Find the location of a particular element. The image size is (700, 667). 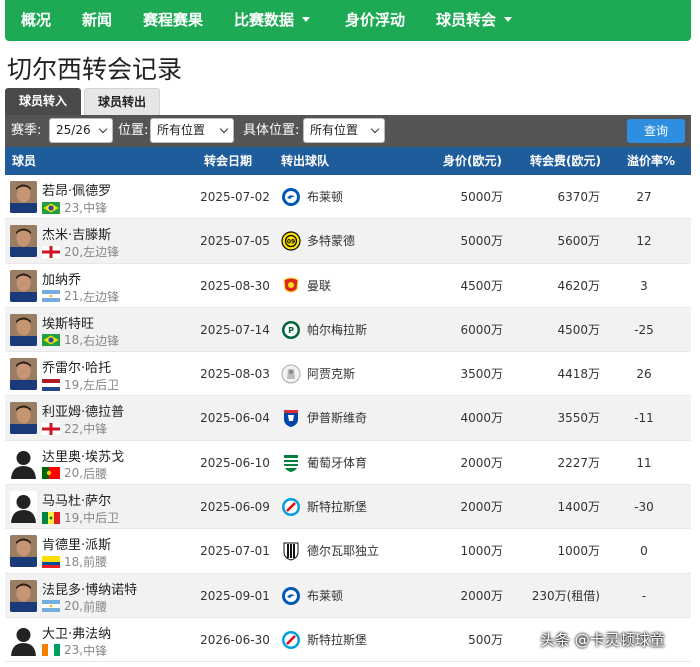

sporting-crest-icon is located at coordinates (291, 463).